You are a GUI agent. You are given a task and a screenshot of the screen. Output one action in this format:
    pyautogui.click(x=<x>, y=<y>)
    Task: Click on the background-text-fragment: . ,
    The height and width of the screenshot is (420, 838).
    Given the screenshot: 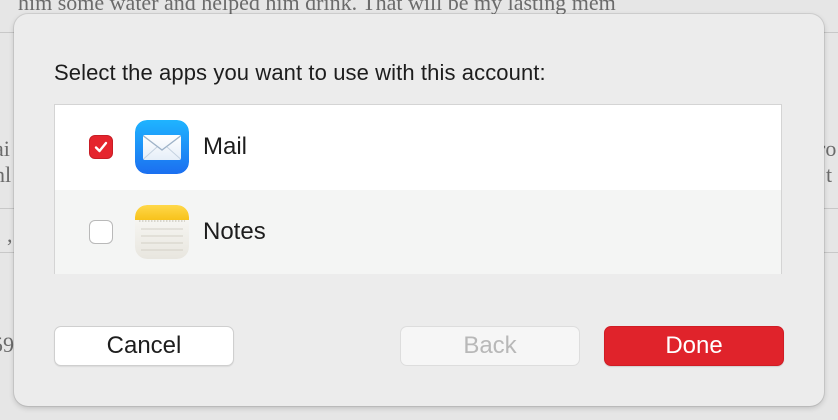 What is the action you would take?
    pyautogui.click(x=6, y=234)
    